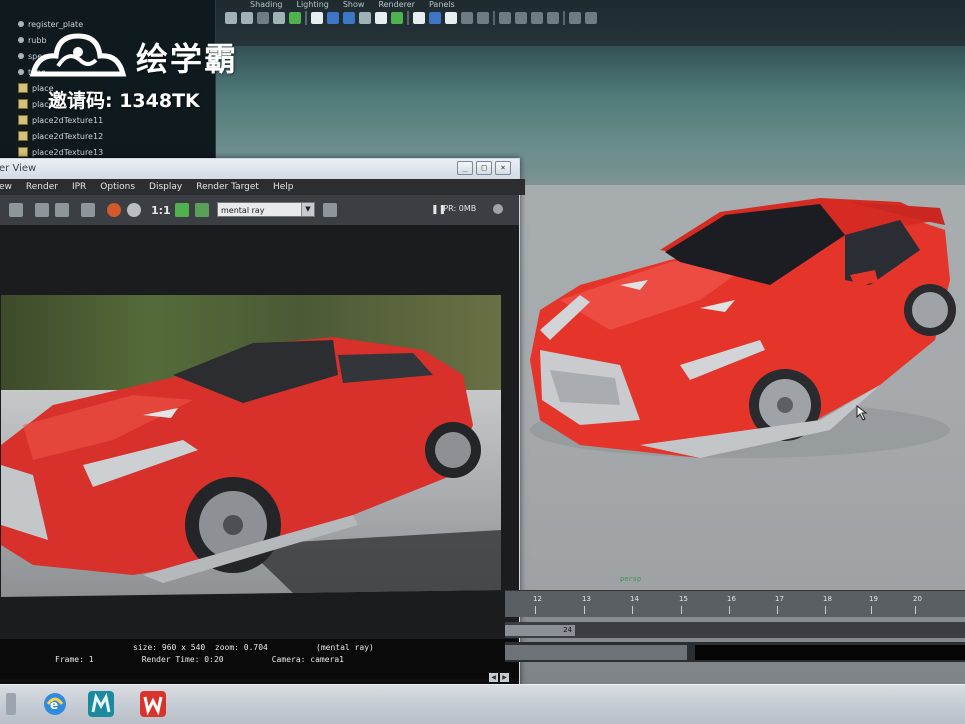 The height and width of the screenshot is (724, 965). Describe the element at coordinates (504, 677) in the screenshot. I see `scroll-right-icon: ▶` at that location.